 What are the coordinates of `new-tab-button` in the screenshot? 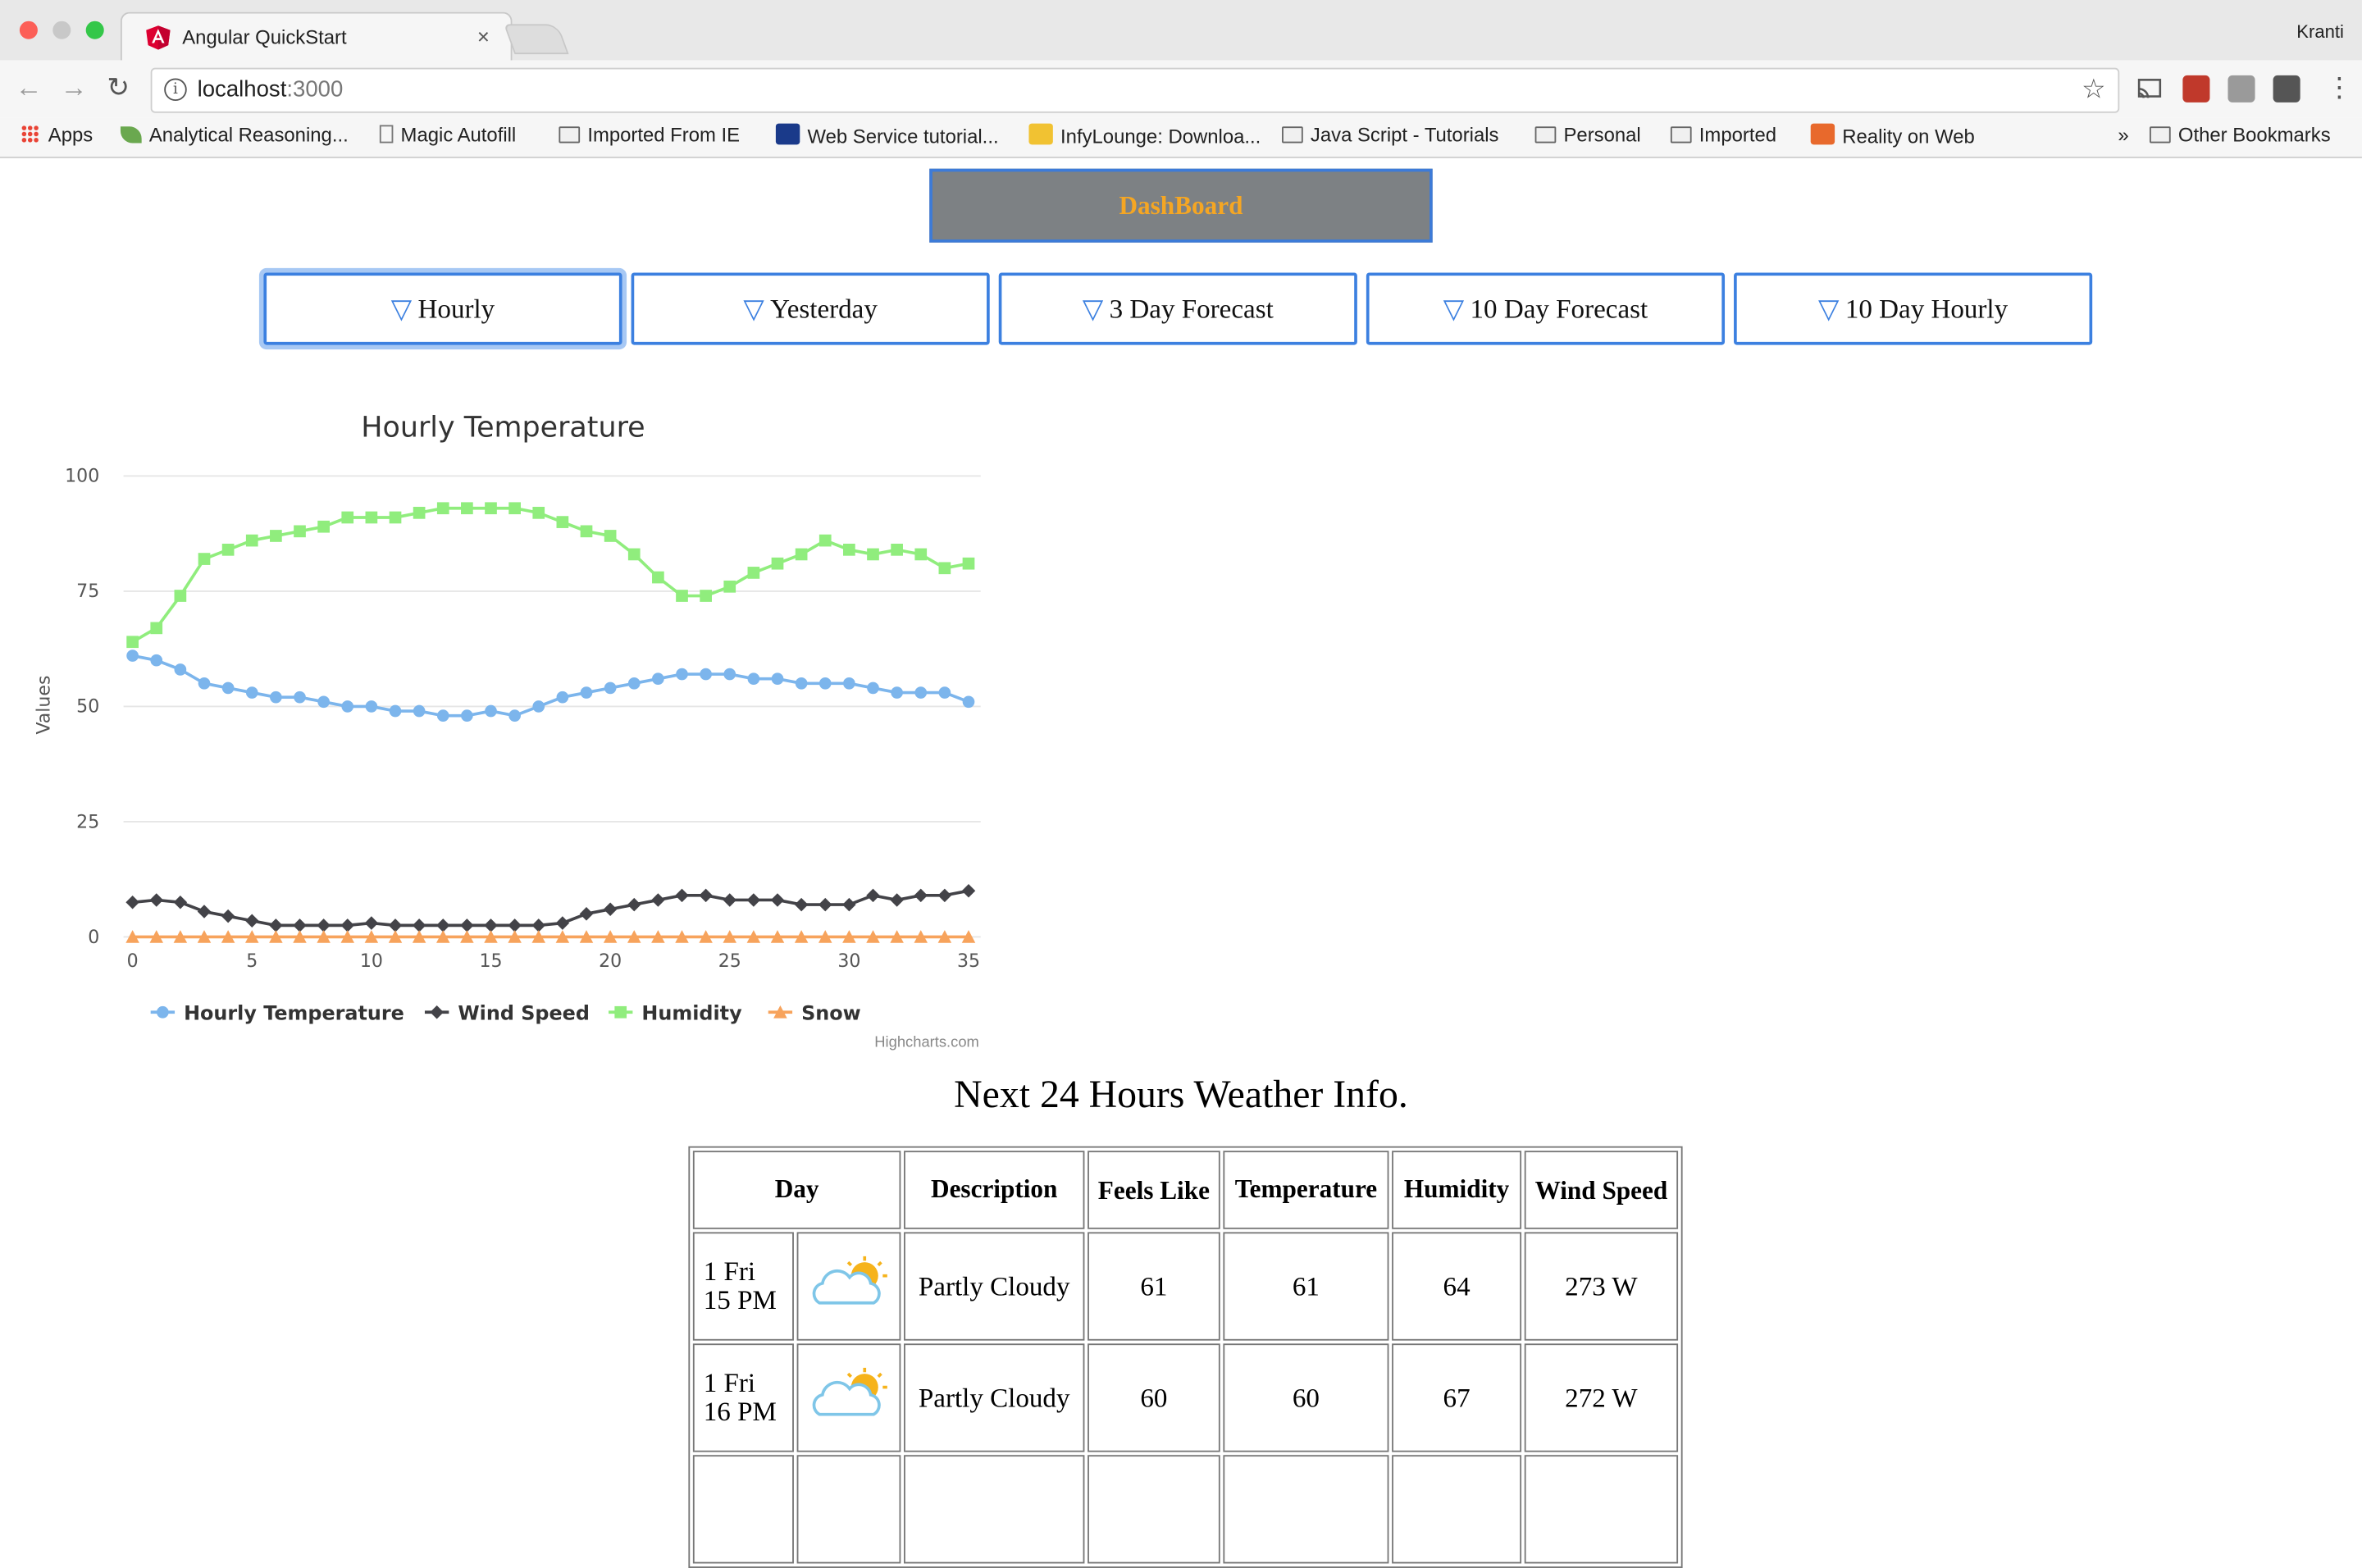 It's located at (536, 40).